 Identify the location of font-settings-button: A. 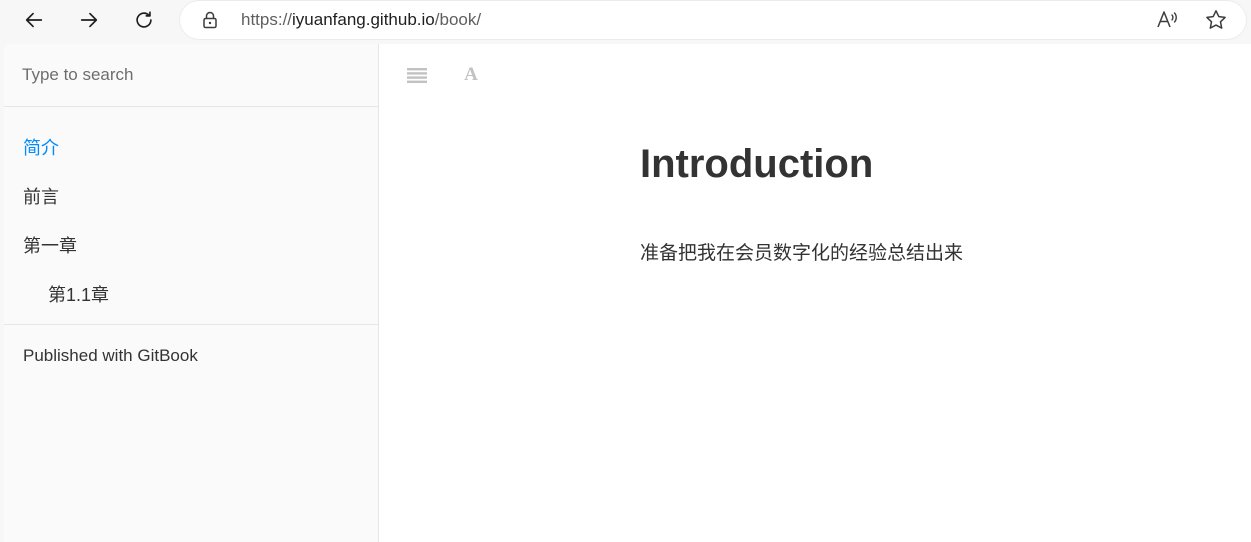
(471, 75).